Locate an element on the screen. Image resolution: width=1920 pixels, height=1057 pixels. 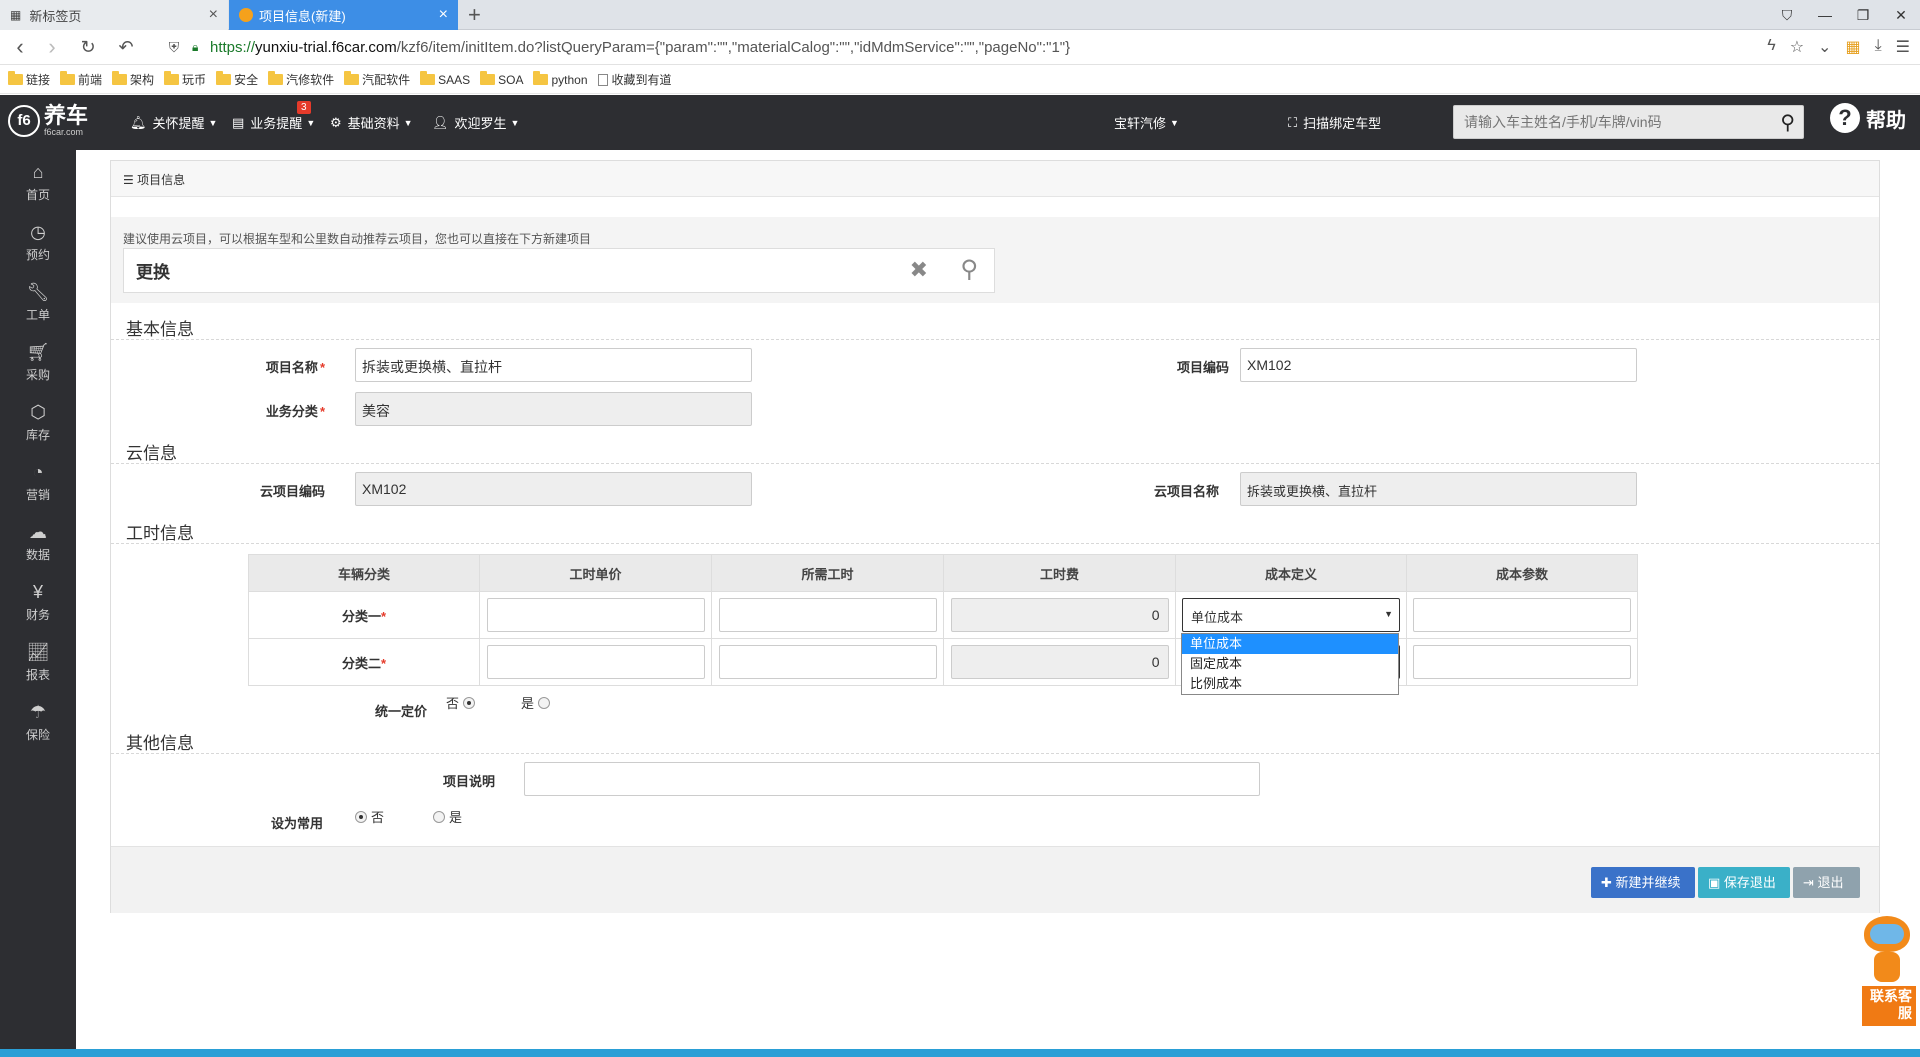
cost-def-select: 单位成本 ▼ is located at coordinates (1291, 615).